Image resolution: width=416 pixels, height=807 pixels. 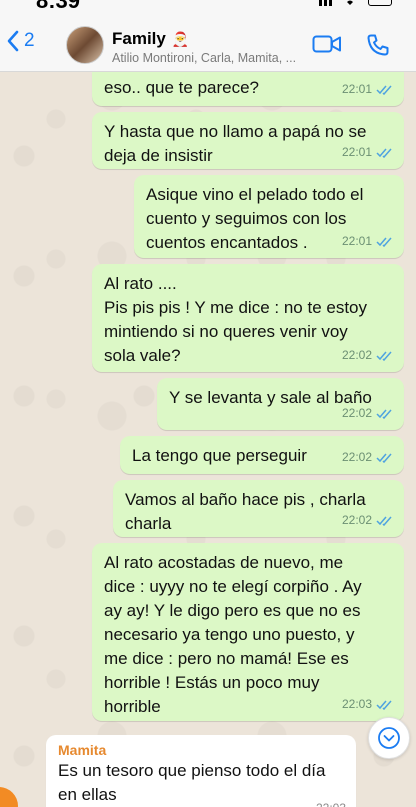 I want to click on status-icons, so click(x=355, y=3).